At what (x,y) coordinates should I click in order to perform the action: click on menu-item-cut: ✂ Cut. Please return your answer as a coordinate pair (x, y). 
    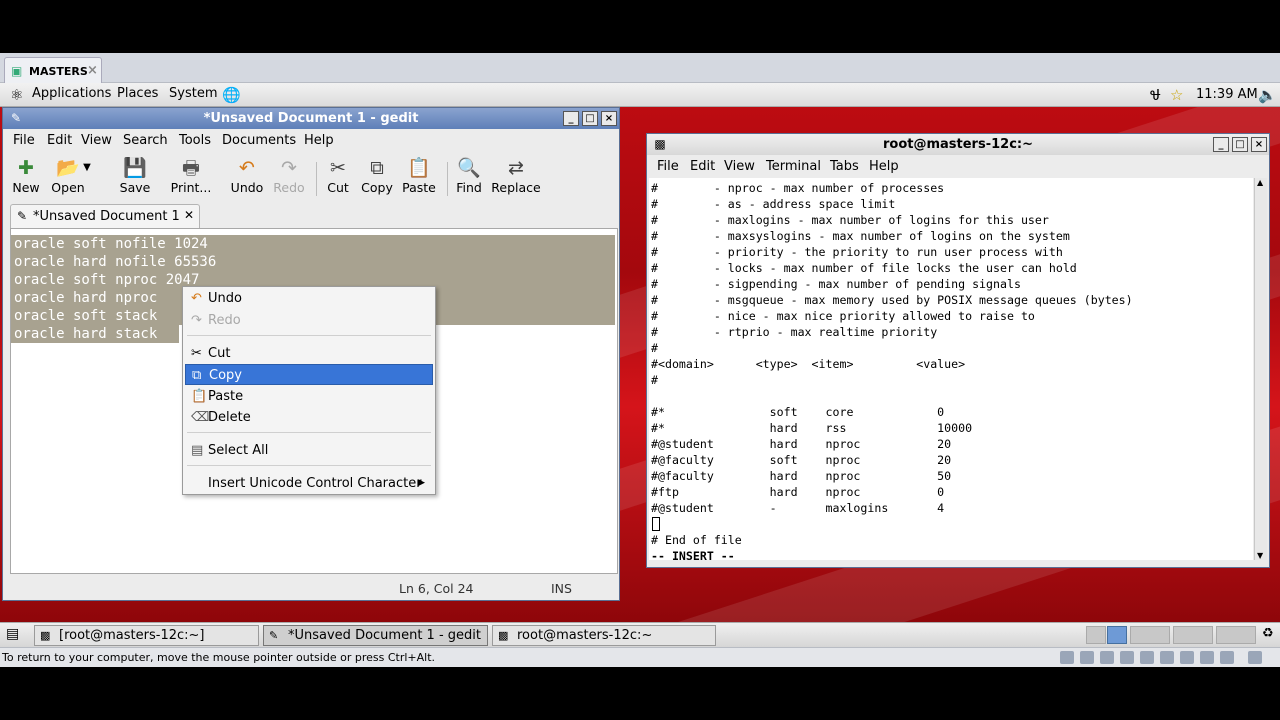
    Looking at the image, I should click on (309, 353).